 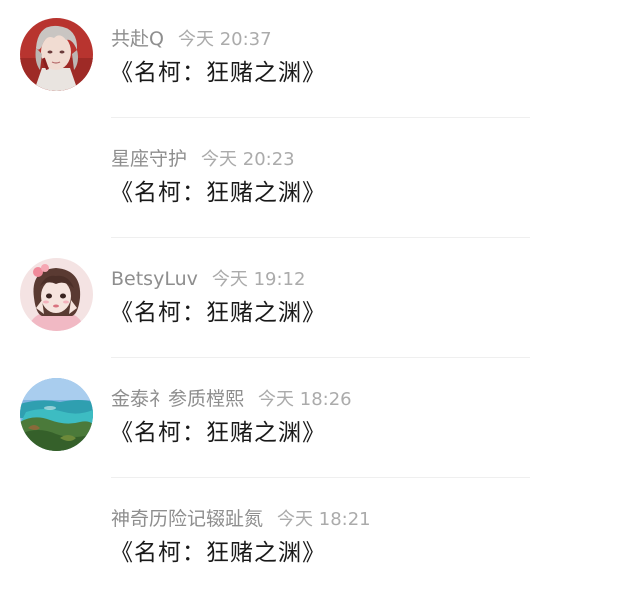 What do you see at coordinates (305, 399) in the screenshot?
I see `timestamp: 今天 18:26` at bounding box center [305, 399].